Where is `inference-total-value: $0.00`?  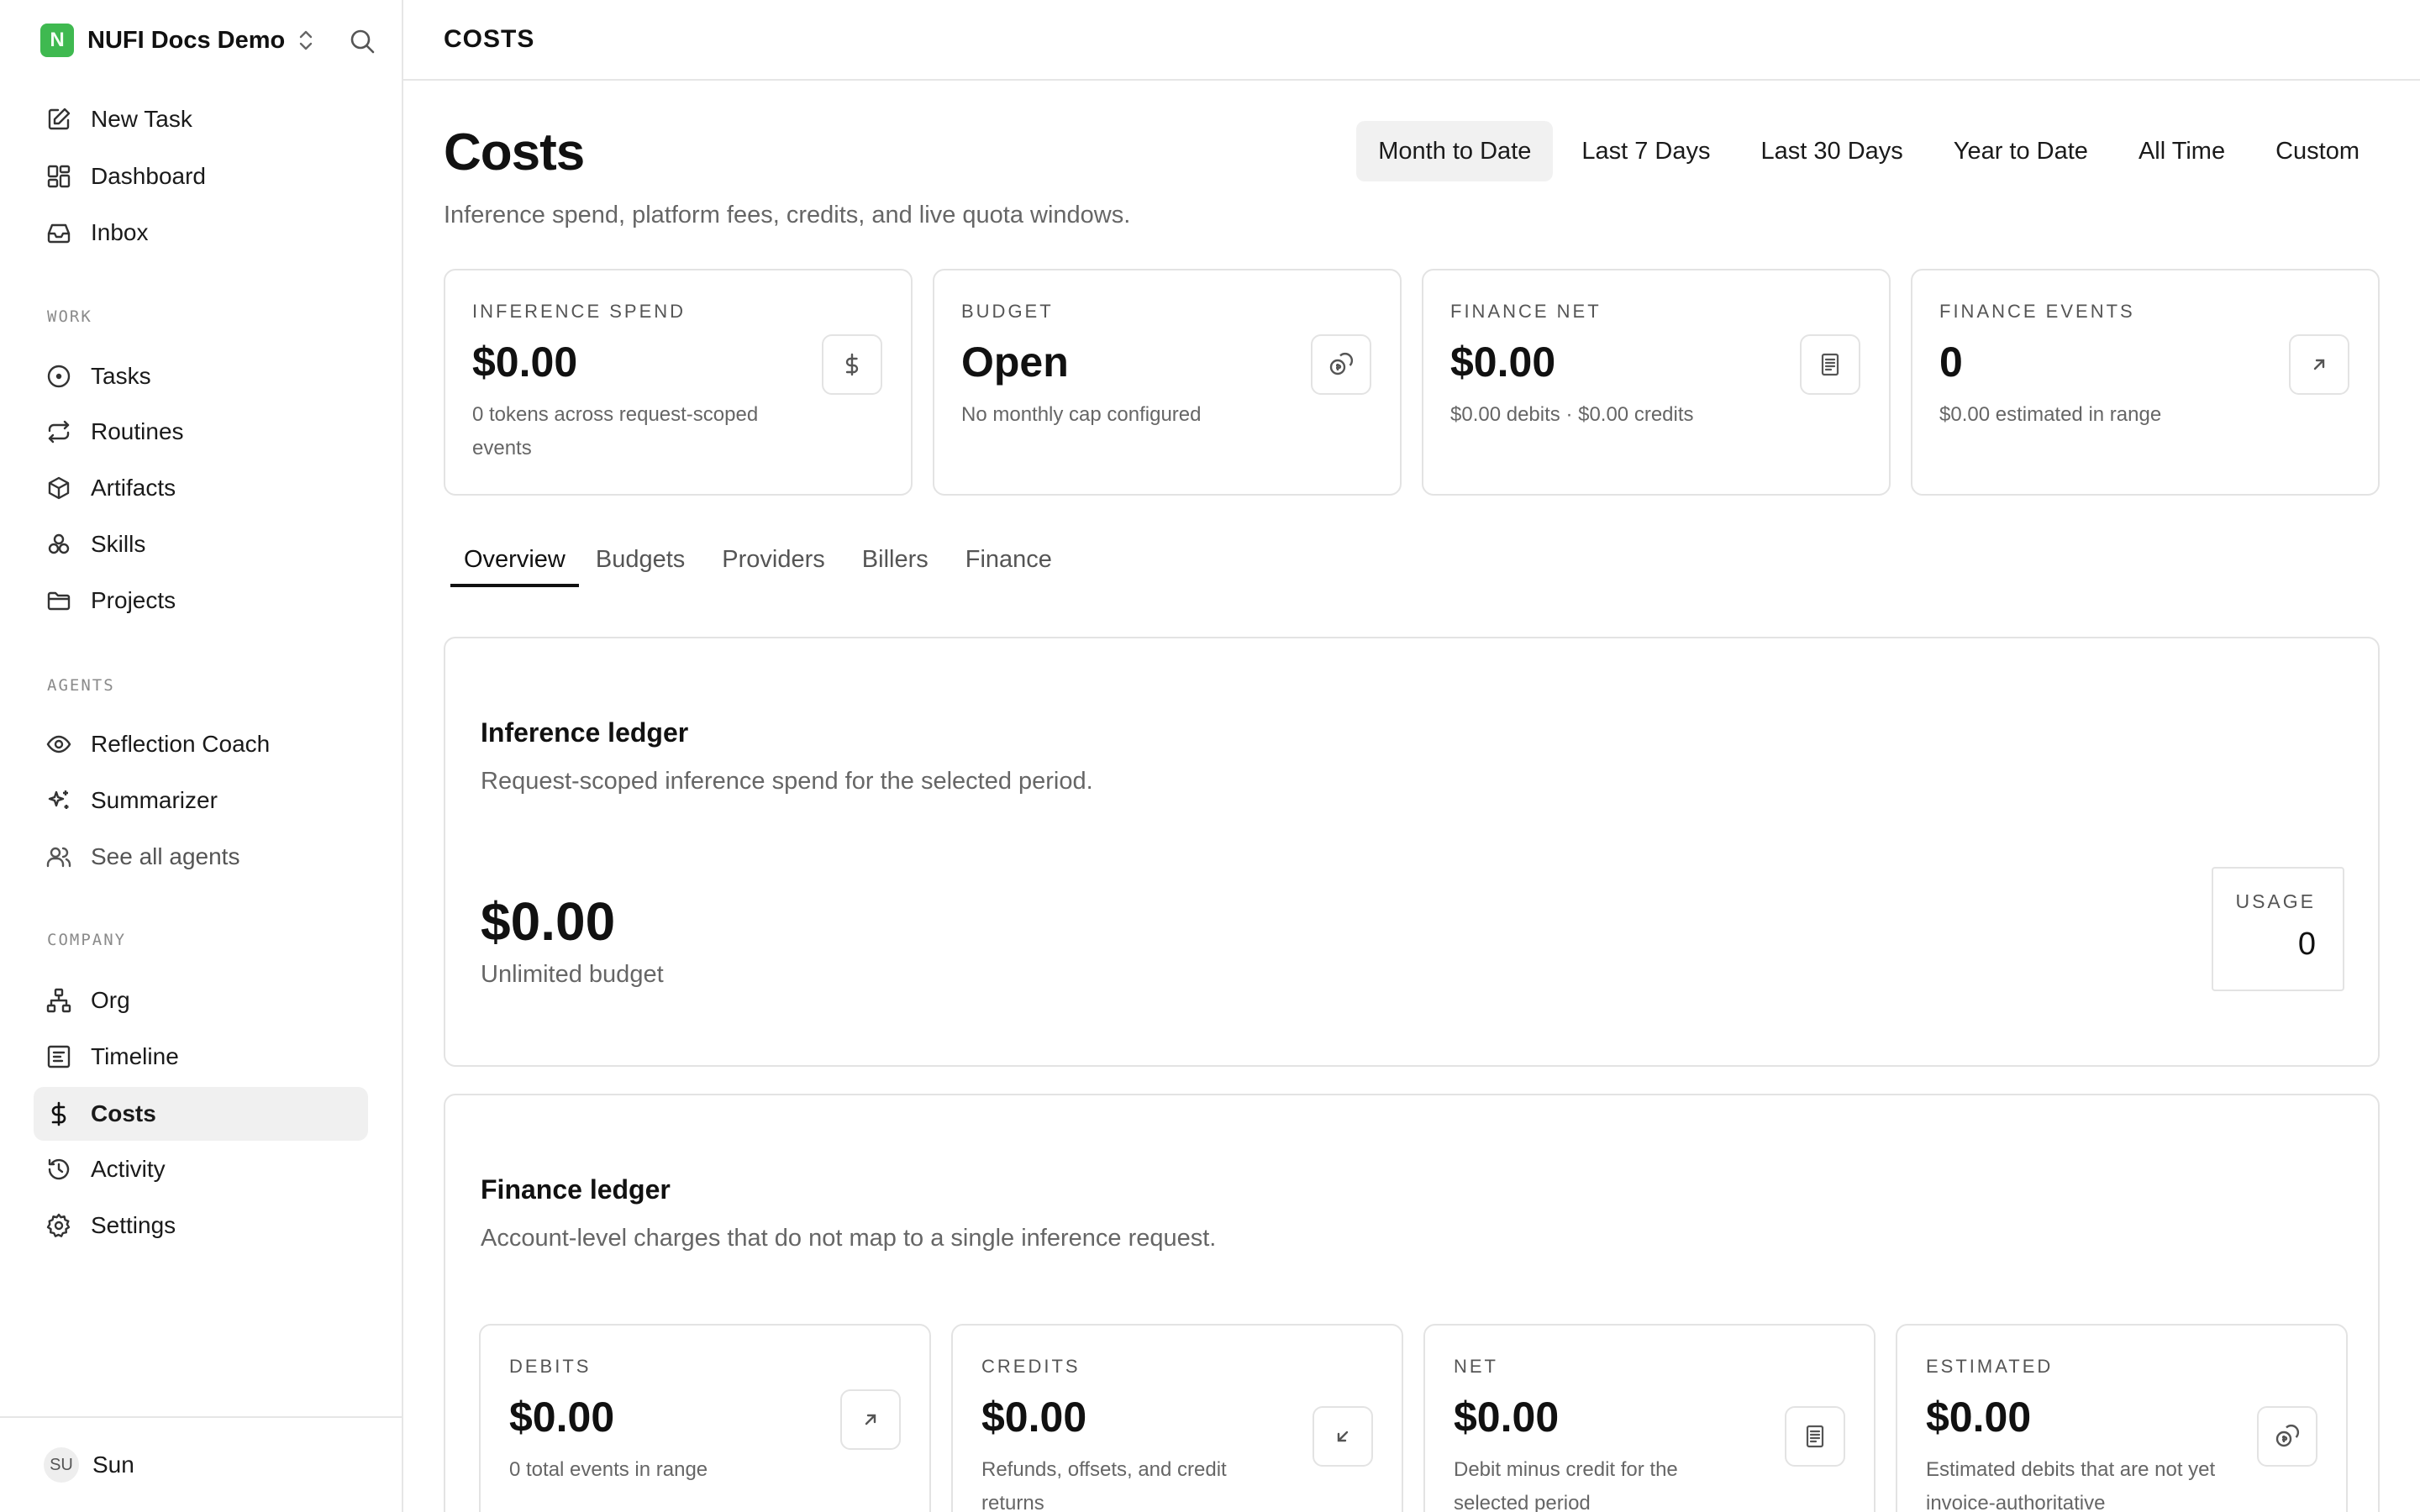
inference-total-value: $0.00 is located at coordinates (548, 921).